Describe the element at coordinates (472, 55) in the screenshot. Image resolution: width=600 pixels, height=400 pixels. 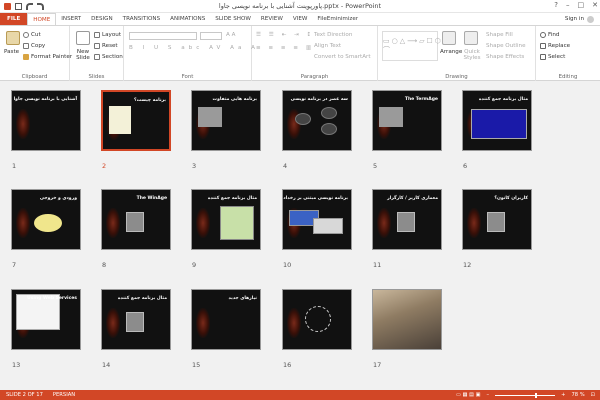
I see `quick-styles-button: Quick Styles` at that location.